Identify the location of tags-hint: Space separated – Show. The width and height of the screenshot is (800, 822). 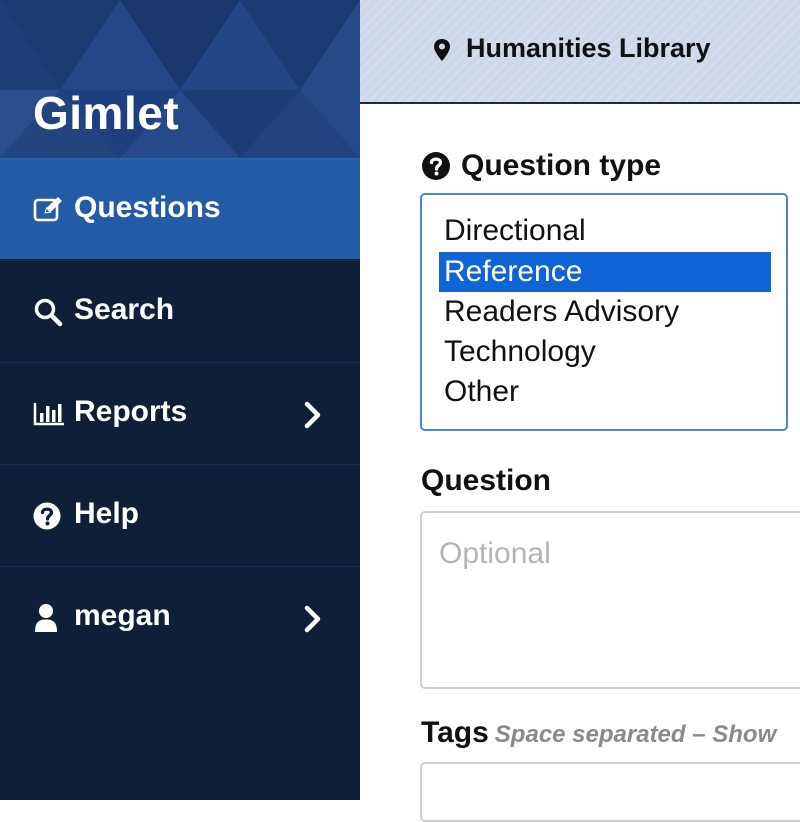
(635, 734).